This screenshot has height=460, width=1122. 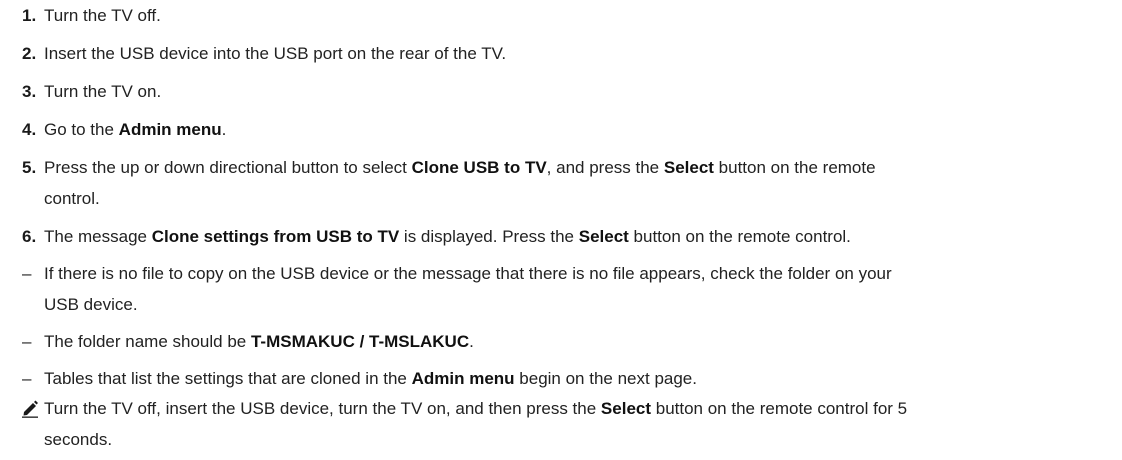 I want to click on step-number: 1., so click(x=29, y=15).